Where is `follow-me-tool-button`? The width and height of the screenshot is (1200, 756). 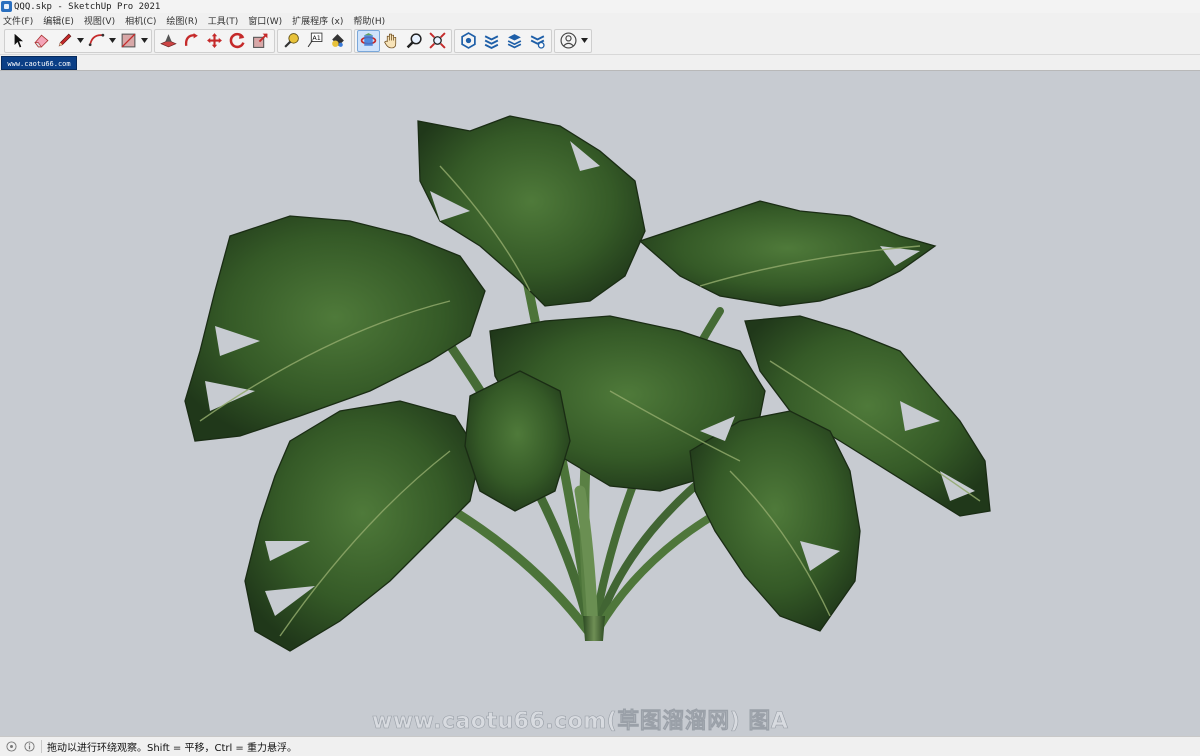 follow-me-tool-button is located at coordinates (191, 41).